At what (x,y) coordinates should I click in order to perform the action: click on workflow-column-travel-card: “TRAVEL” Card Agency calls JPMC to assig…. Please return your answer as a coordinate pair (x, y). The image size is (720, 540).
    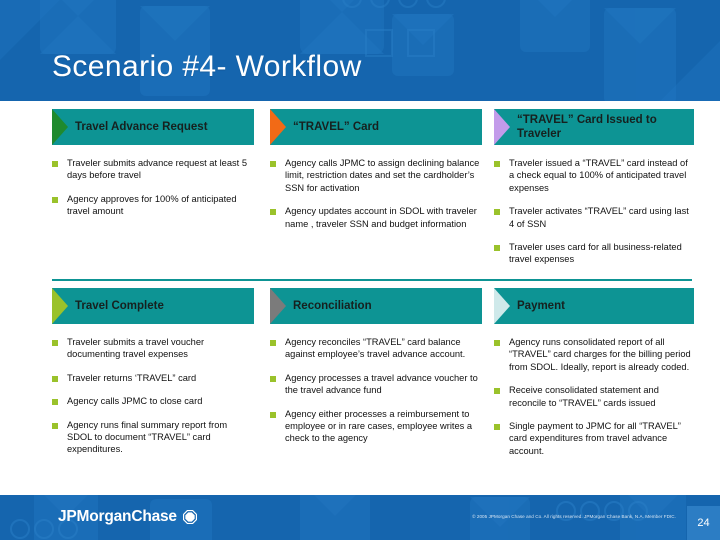
    Looking at the image, I should click on (376, 175).